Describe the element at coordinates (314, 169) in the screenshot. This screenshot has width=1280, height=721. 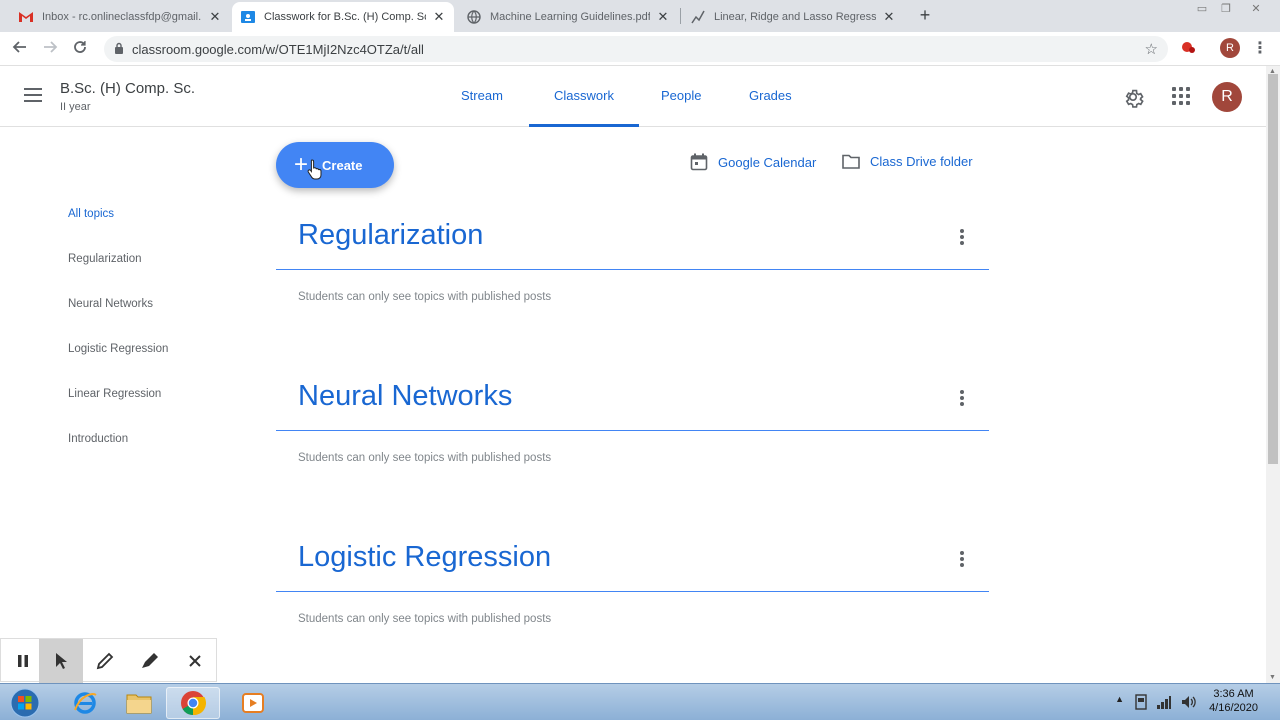
I see `hand-cursor-icon` at that location.